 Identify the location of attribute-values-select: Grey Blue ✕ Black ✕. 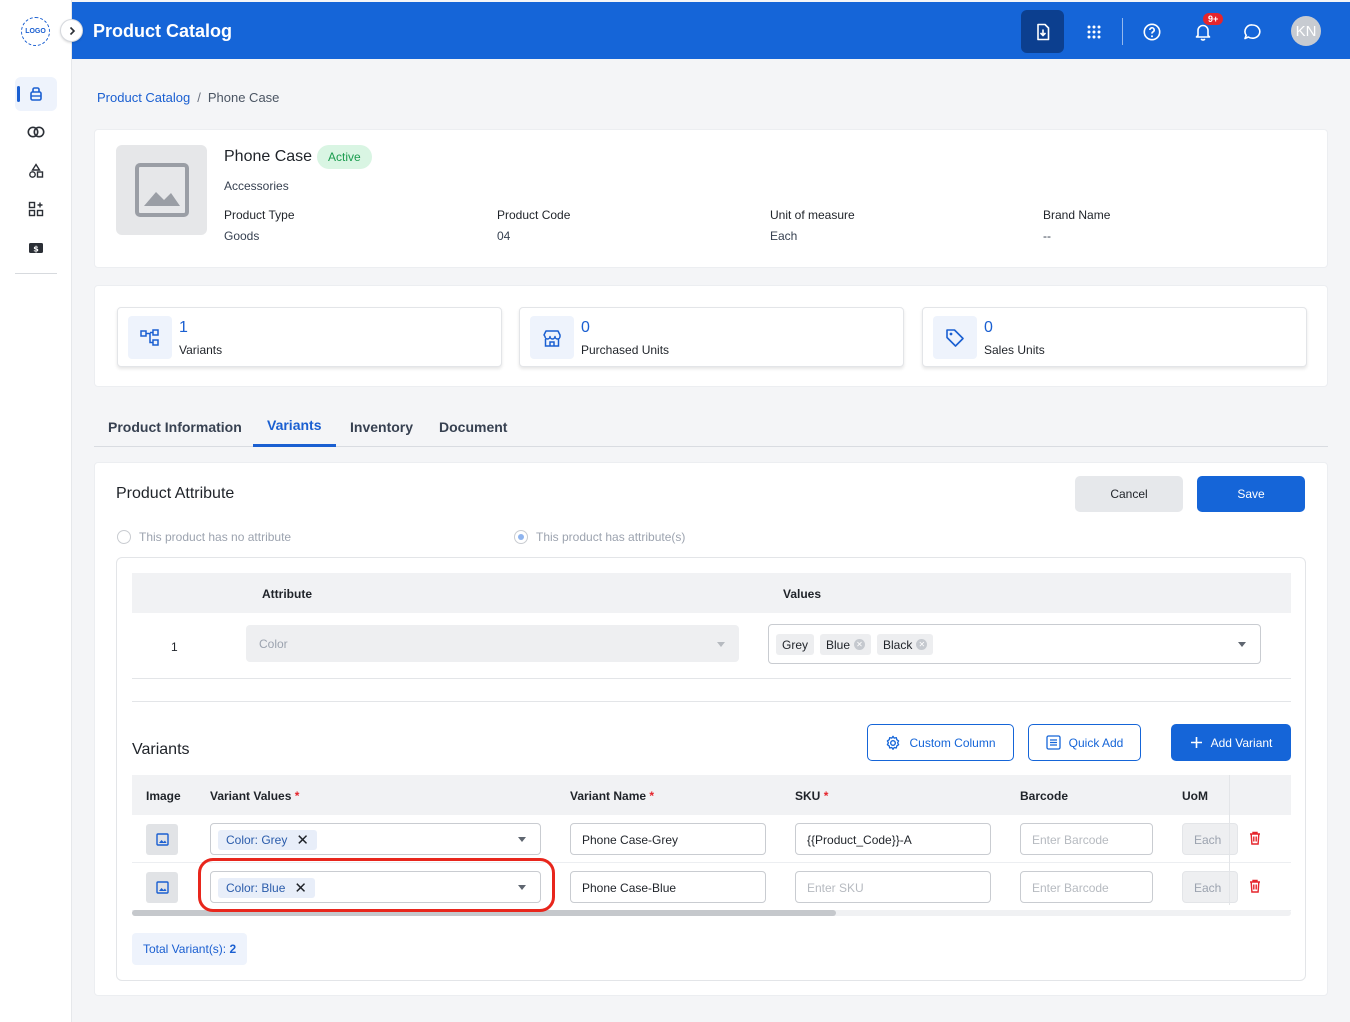
(1014, 644).